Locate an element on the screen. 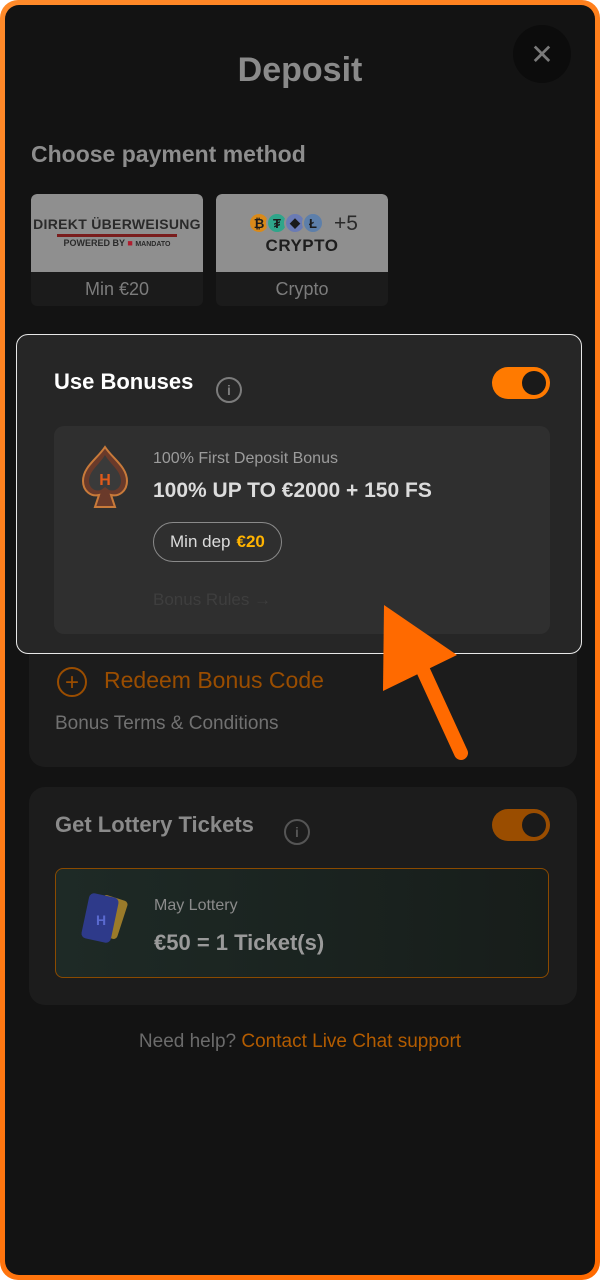  crypto-coins-icon: ₿ ₮ ◆ Ł is located at coordinates (286, 223).